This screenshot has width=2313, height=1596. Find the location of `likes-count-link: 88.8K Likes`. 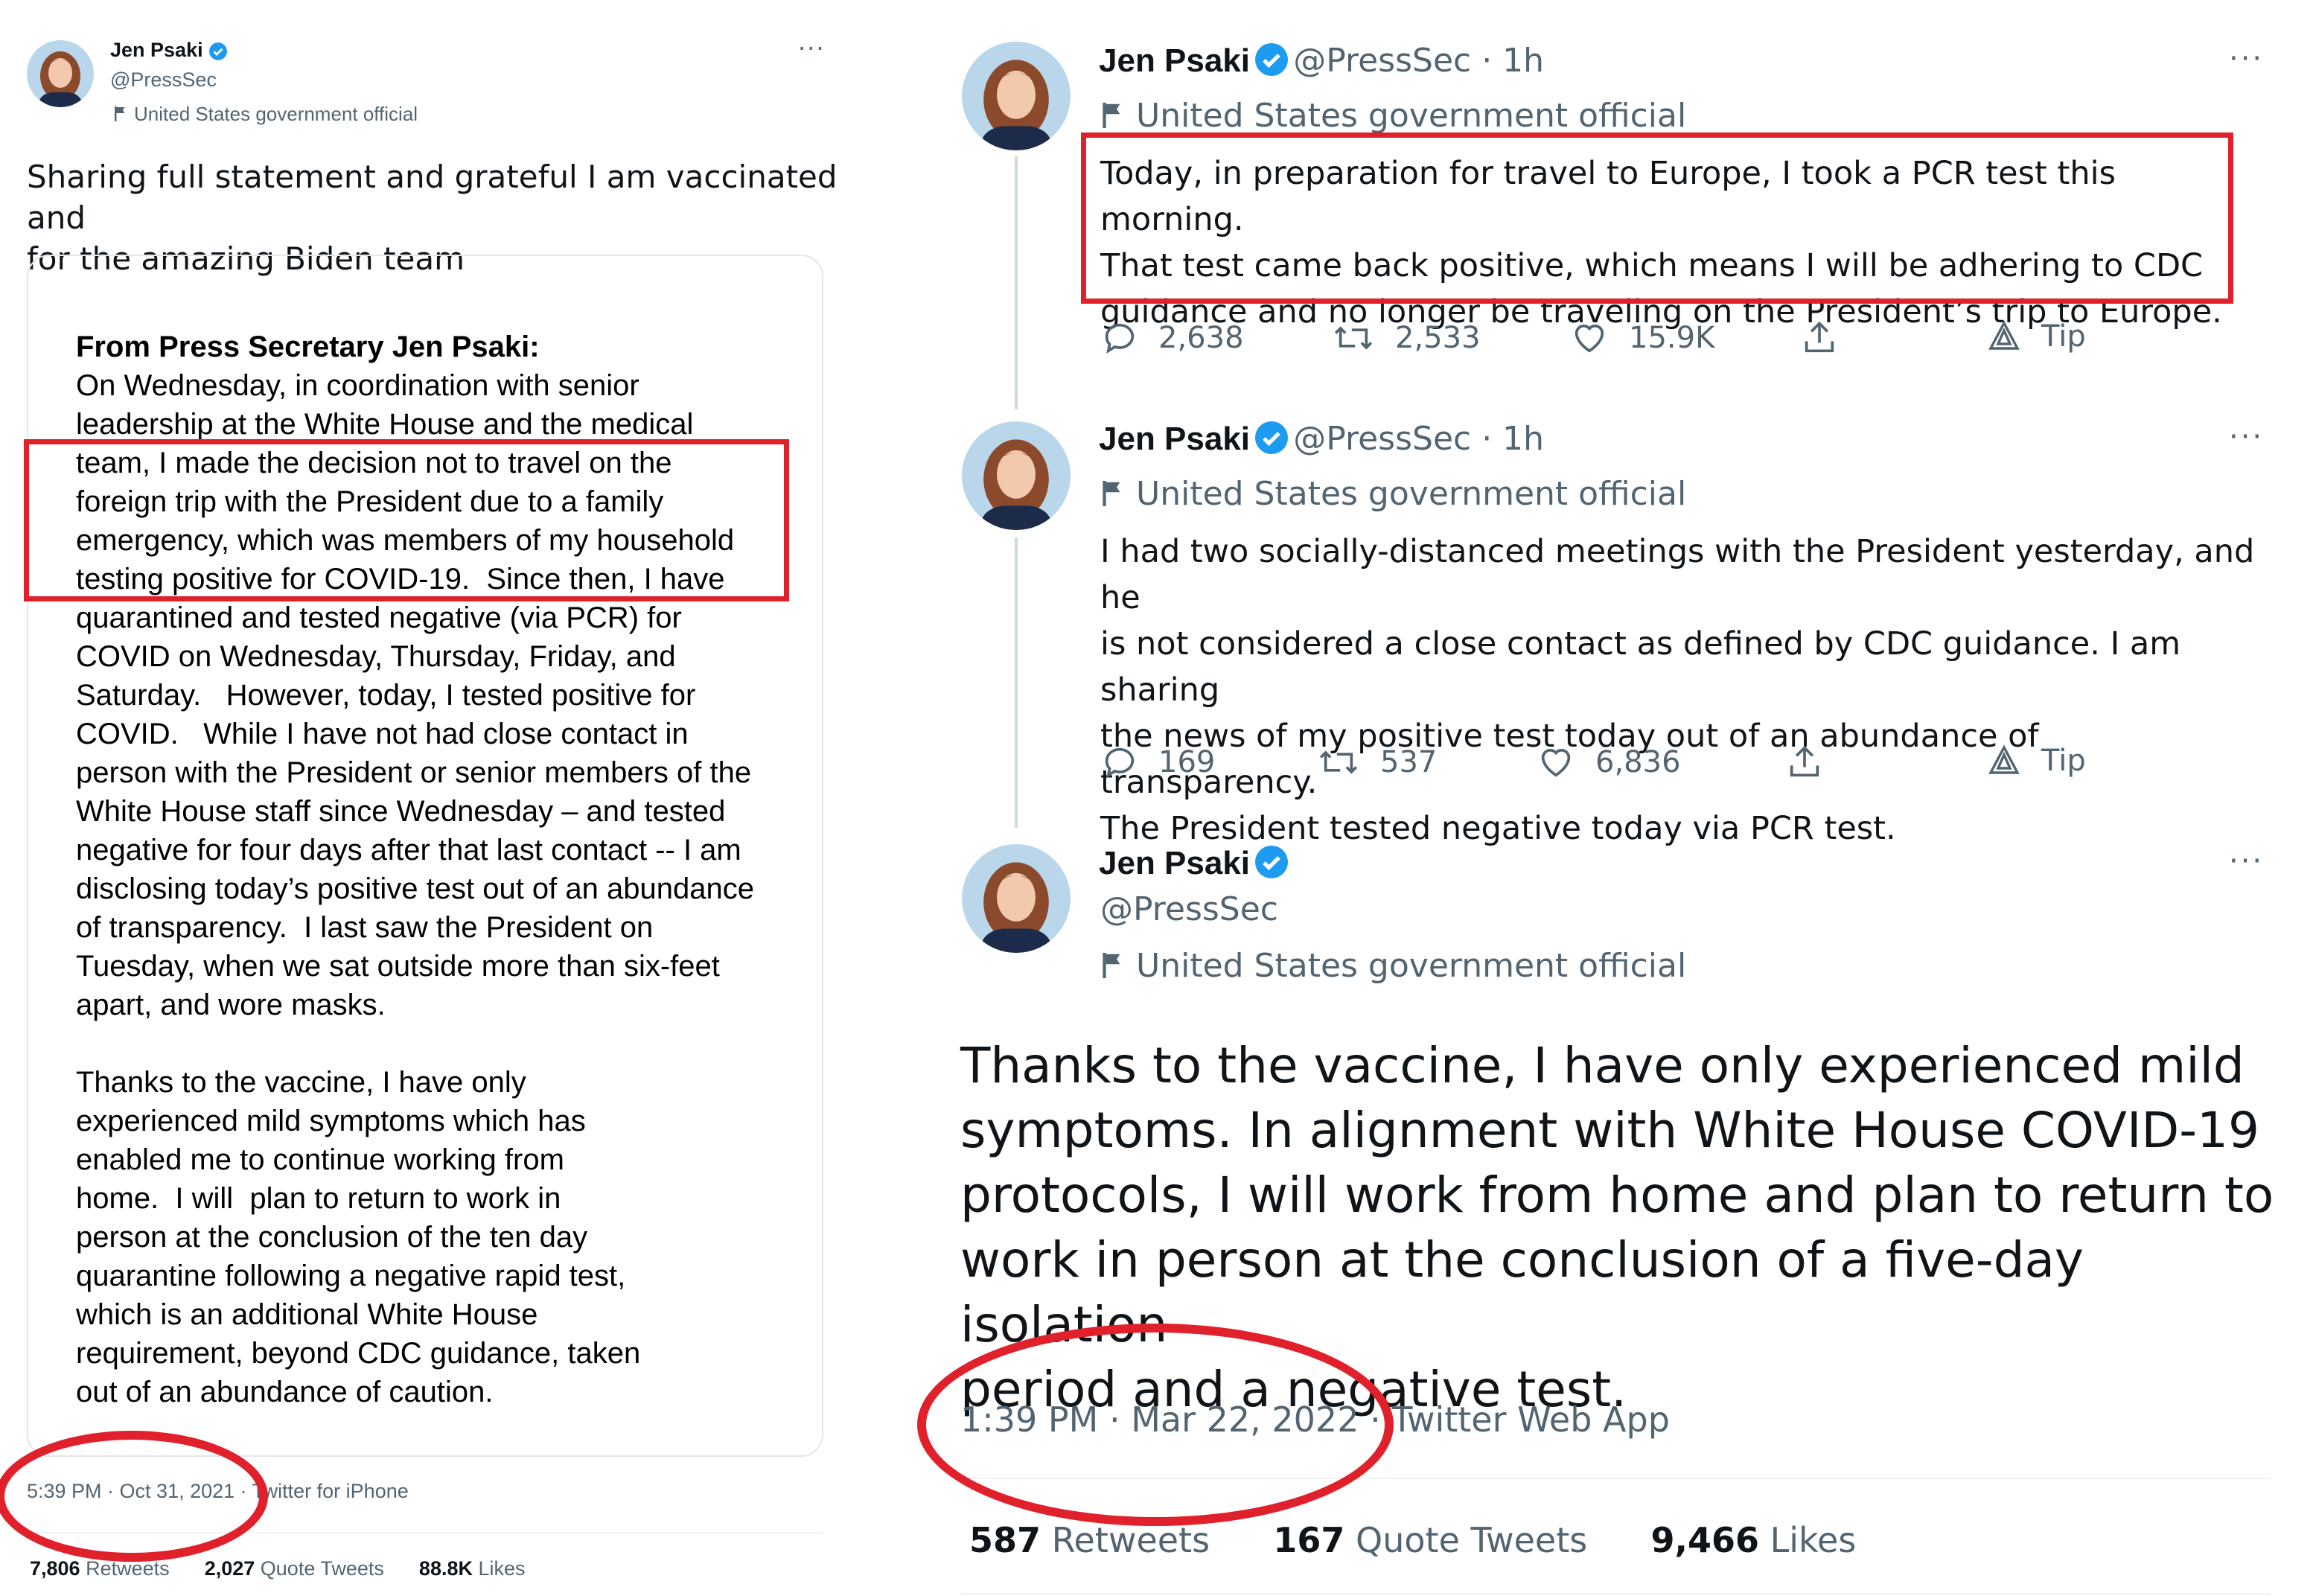

likes-count-link: 88.8K Likes is located at coordinates (472, 1568).